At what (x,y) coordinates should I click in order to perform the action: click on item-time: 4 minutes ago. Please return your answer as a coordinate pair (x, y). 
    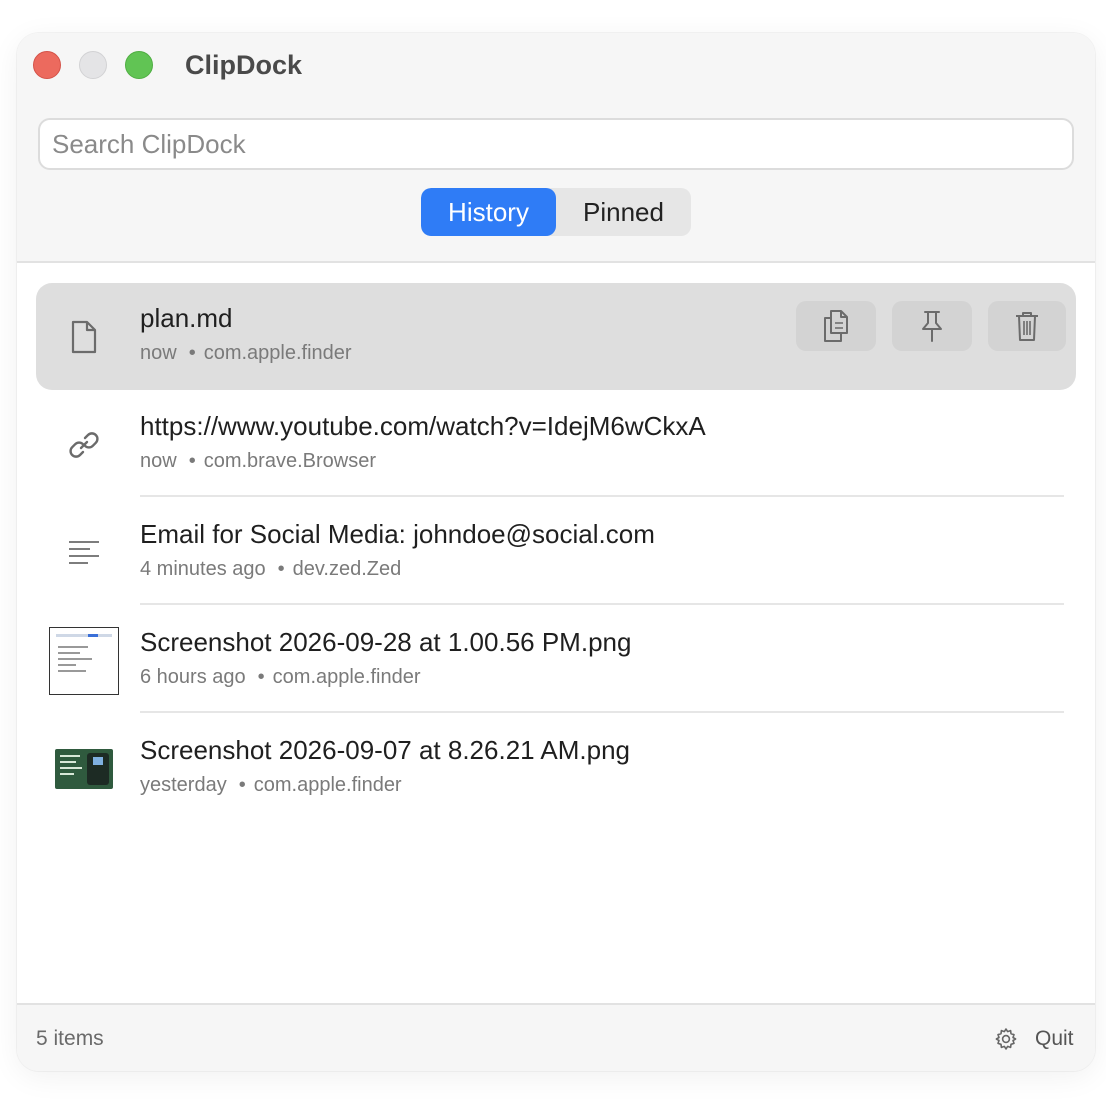
    Looking at the image, I should click on (203, 569).